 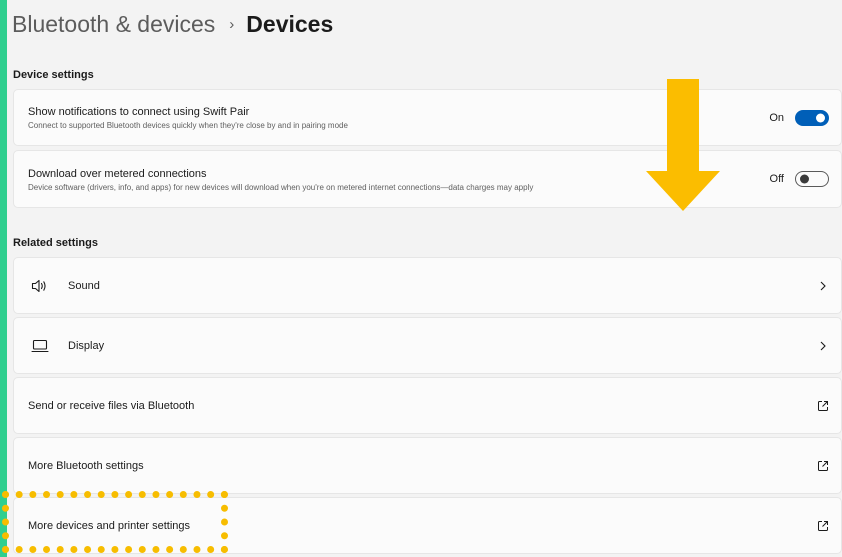 I want to click on related-item-display: Display, so click(x=427, y=345).